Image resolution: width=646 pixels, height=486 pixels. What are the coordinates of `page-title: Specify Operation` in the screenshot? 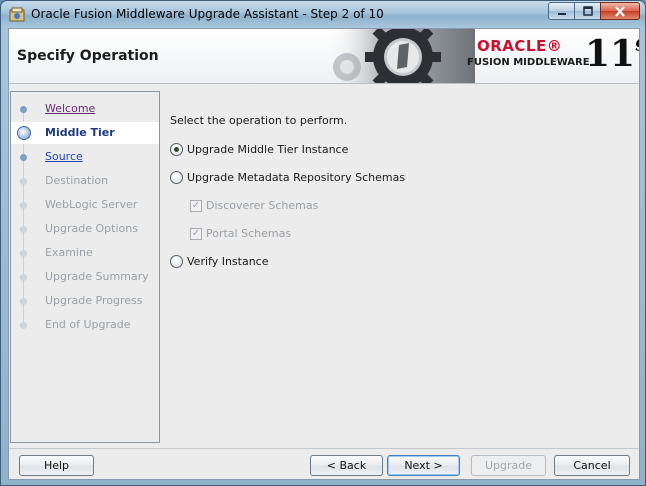 It's located at (88, 56).